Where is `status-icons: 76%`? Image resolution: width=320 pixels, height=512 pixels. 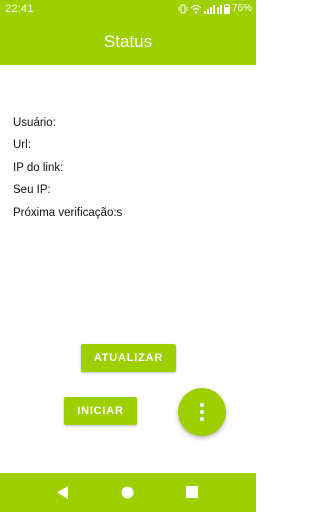 status-icons: 76% is located at coordinates (215, 8).